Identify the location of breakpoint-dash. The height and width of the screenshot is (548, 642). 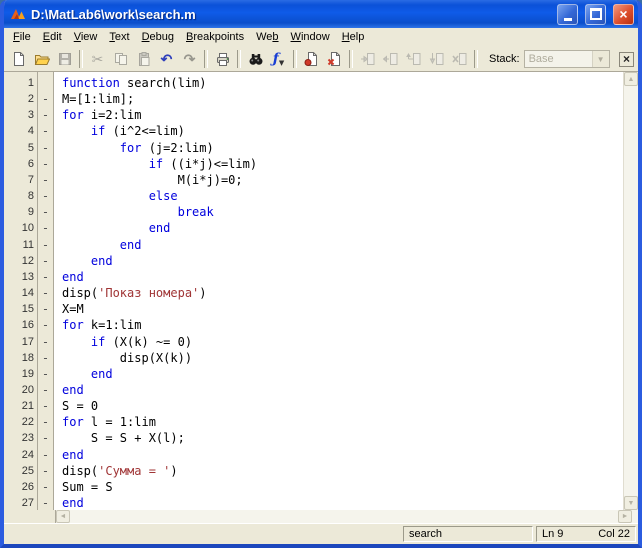
(45, 83).